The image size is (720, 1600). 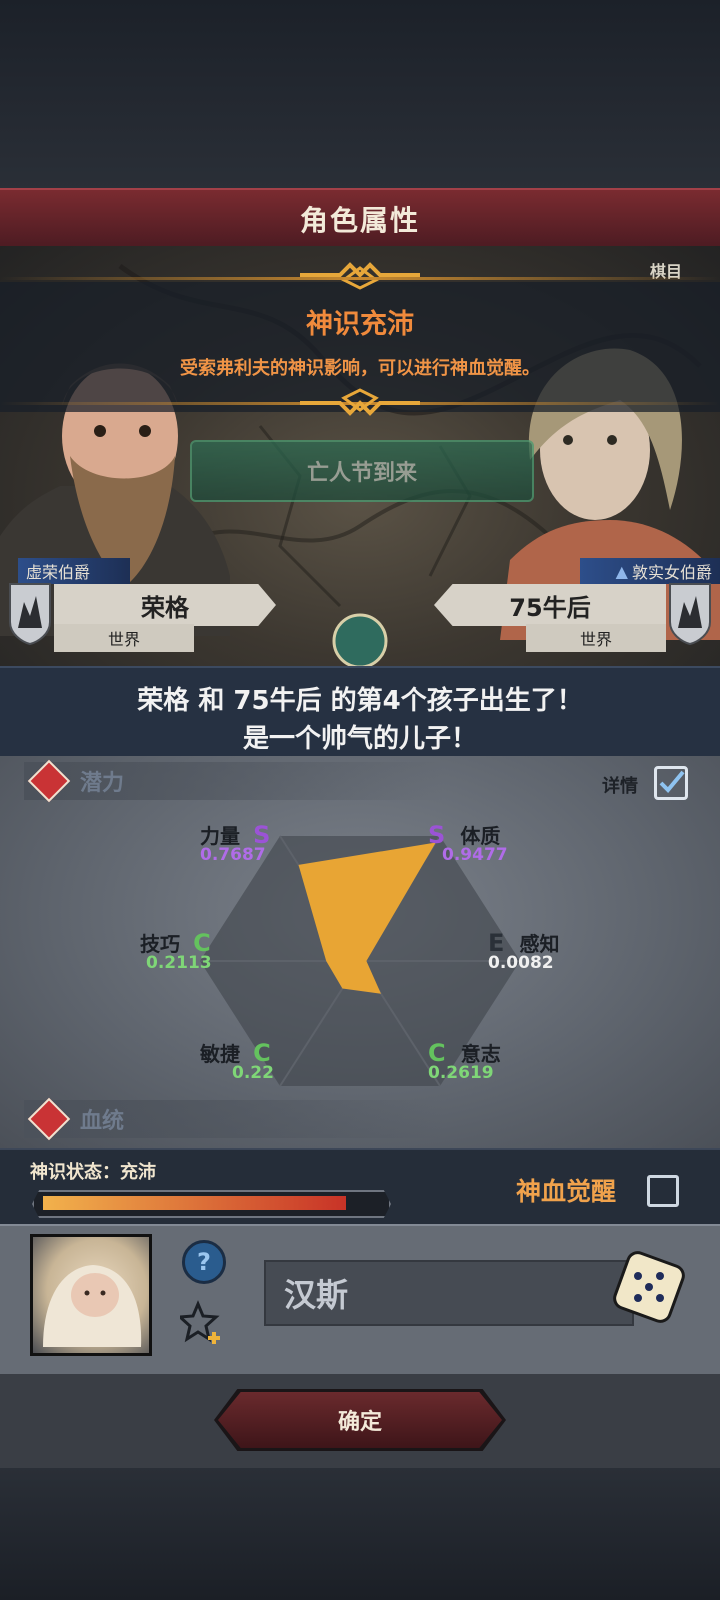 I want to click on father-title: 虚荣伯爵, so click(x=74, y=571).